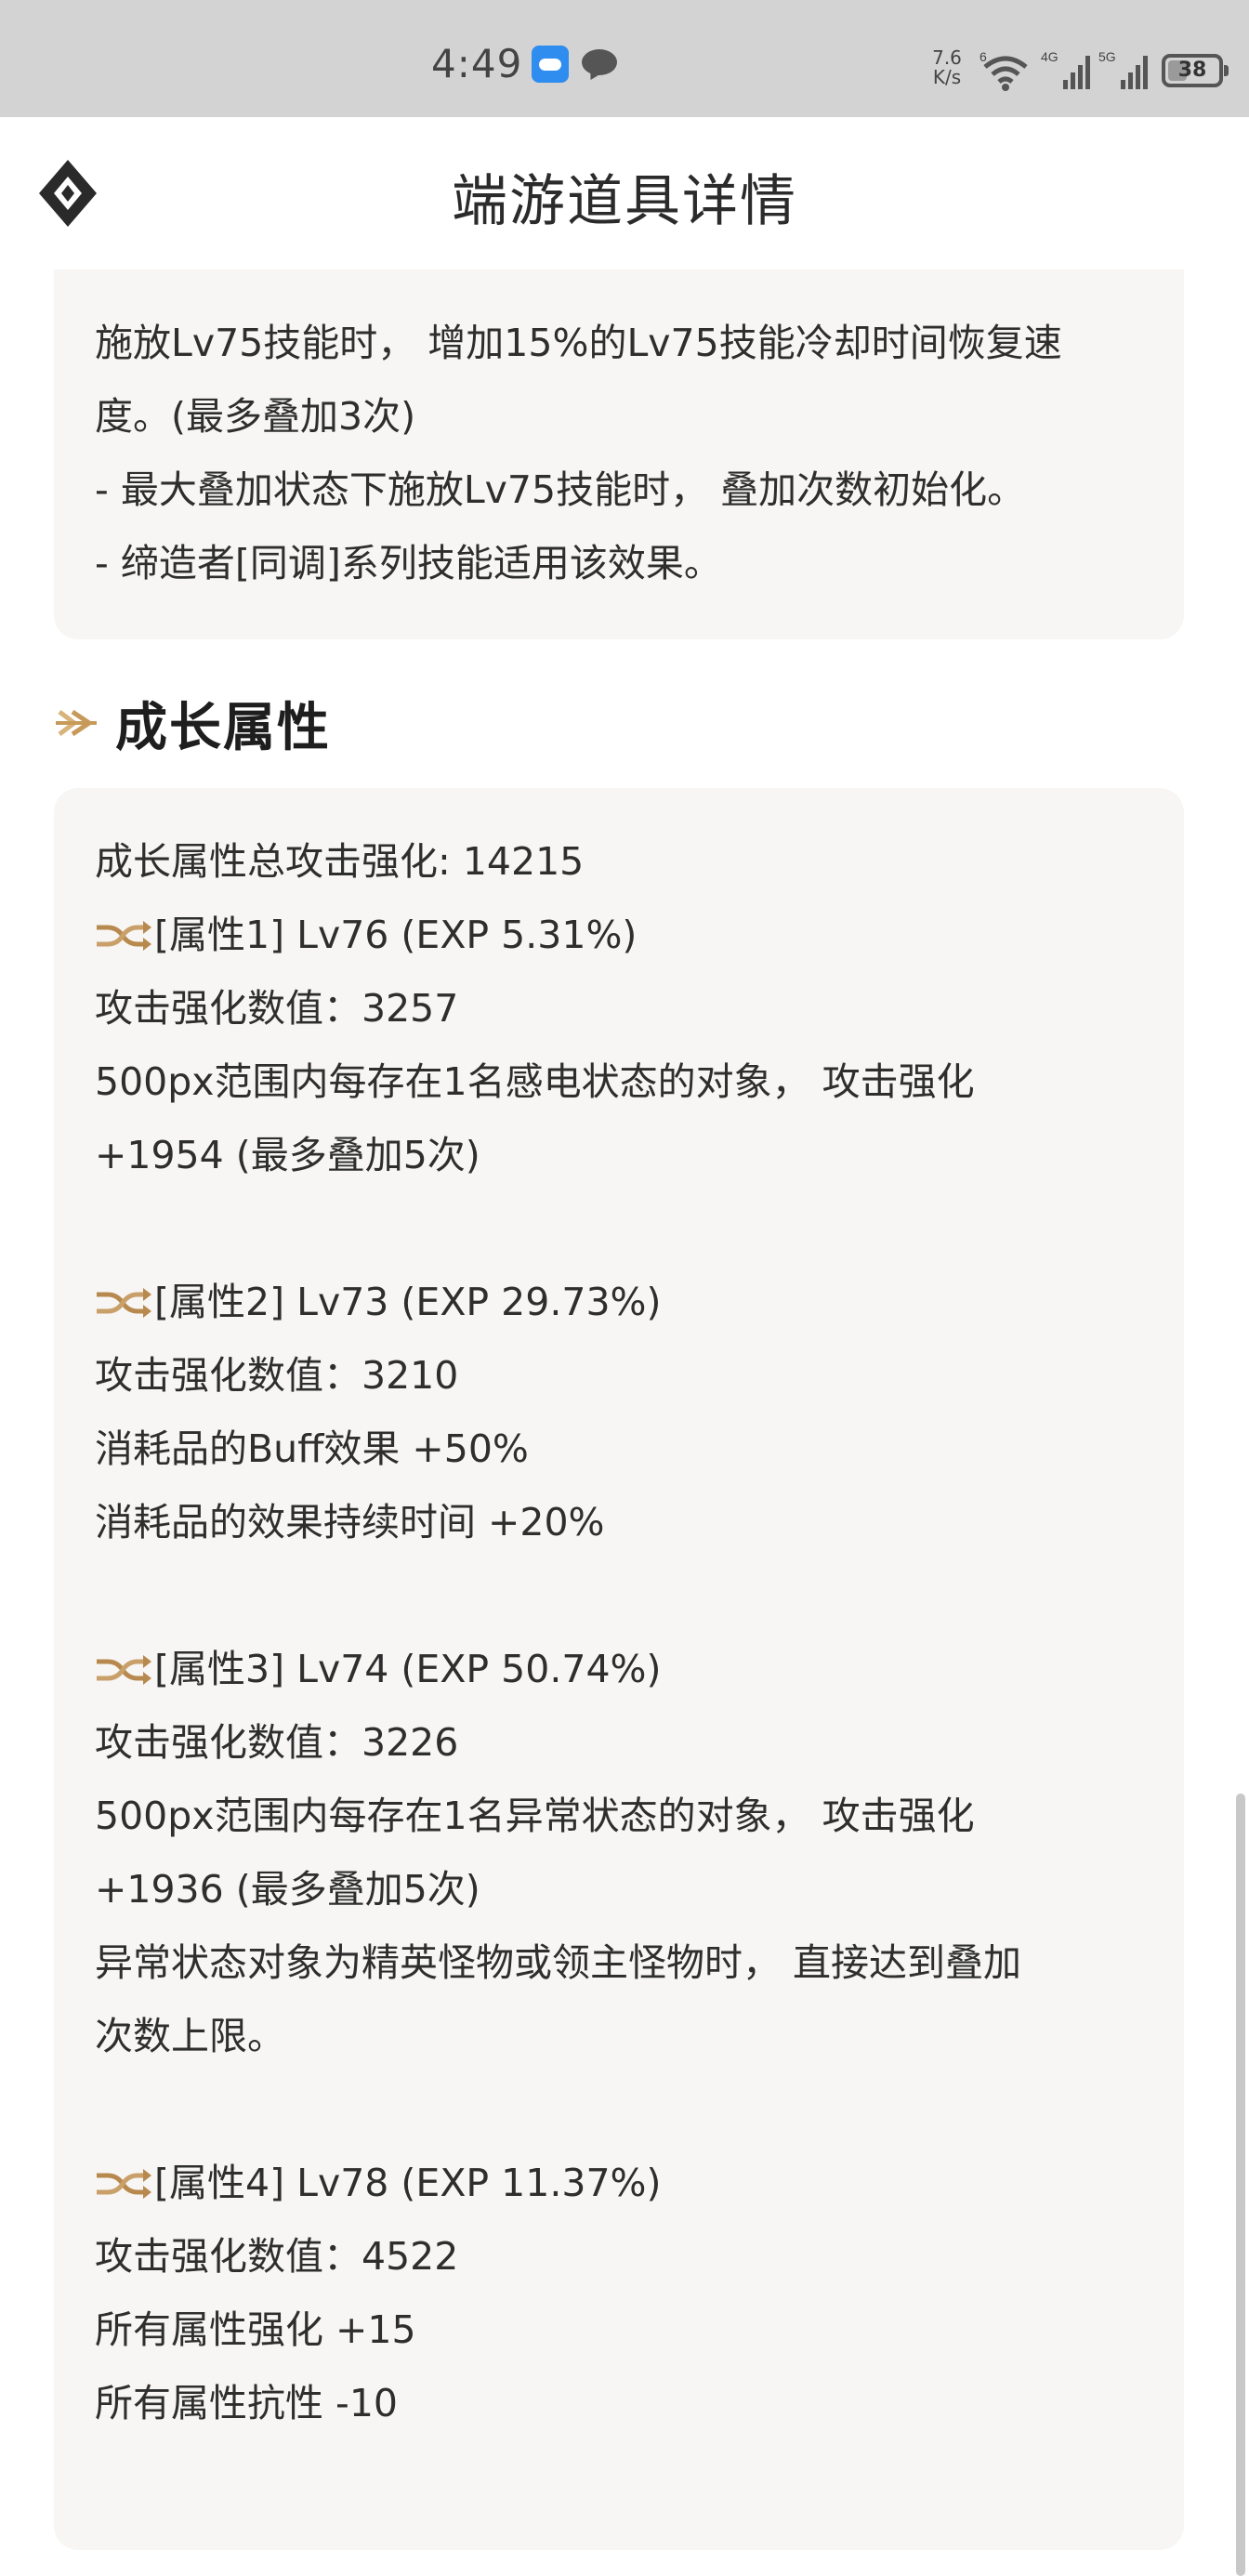 The height and width of the screenshot is (2576, 1249). Describe the element at coordinates (76, 723) in the screenshot. I see `arrow-right-icon` at that location.